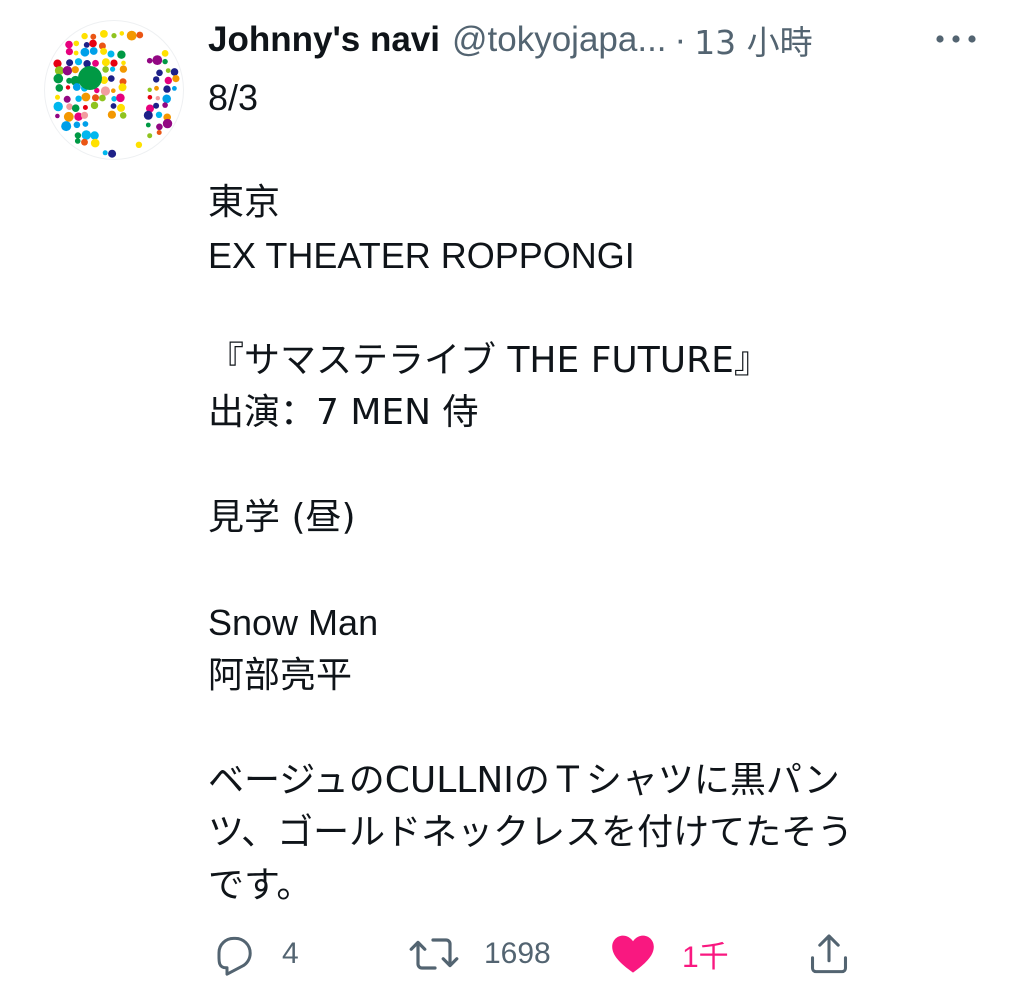 The image size is (1024, 996). Describe the element at coordinates (280, 675) in the screenshot. I see `tweet-text-line: 阿部亮平` at that location.